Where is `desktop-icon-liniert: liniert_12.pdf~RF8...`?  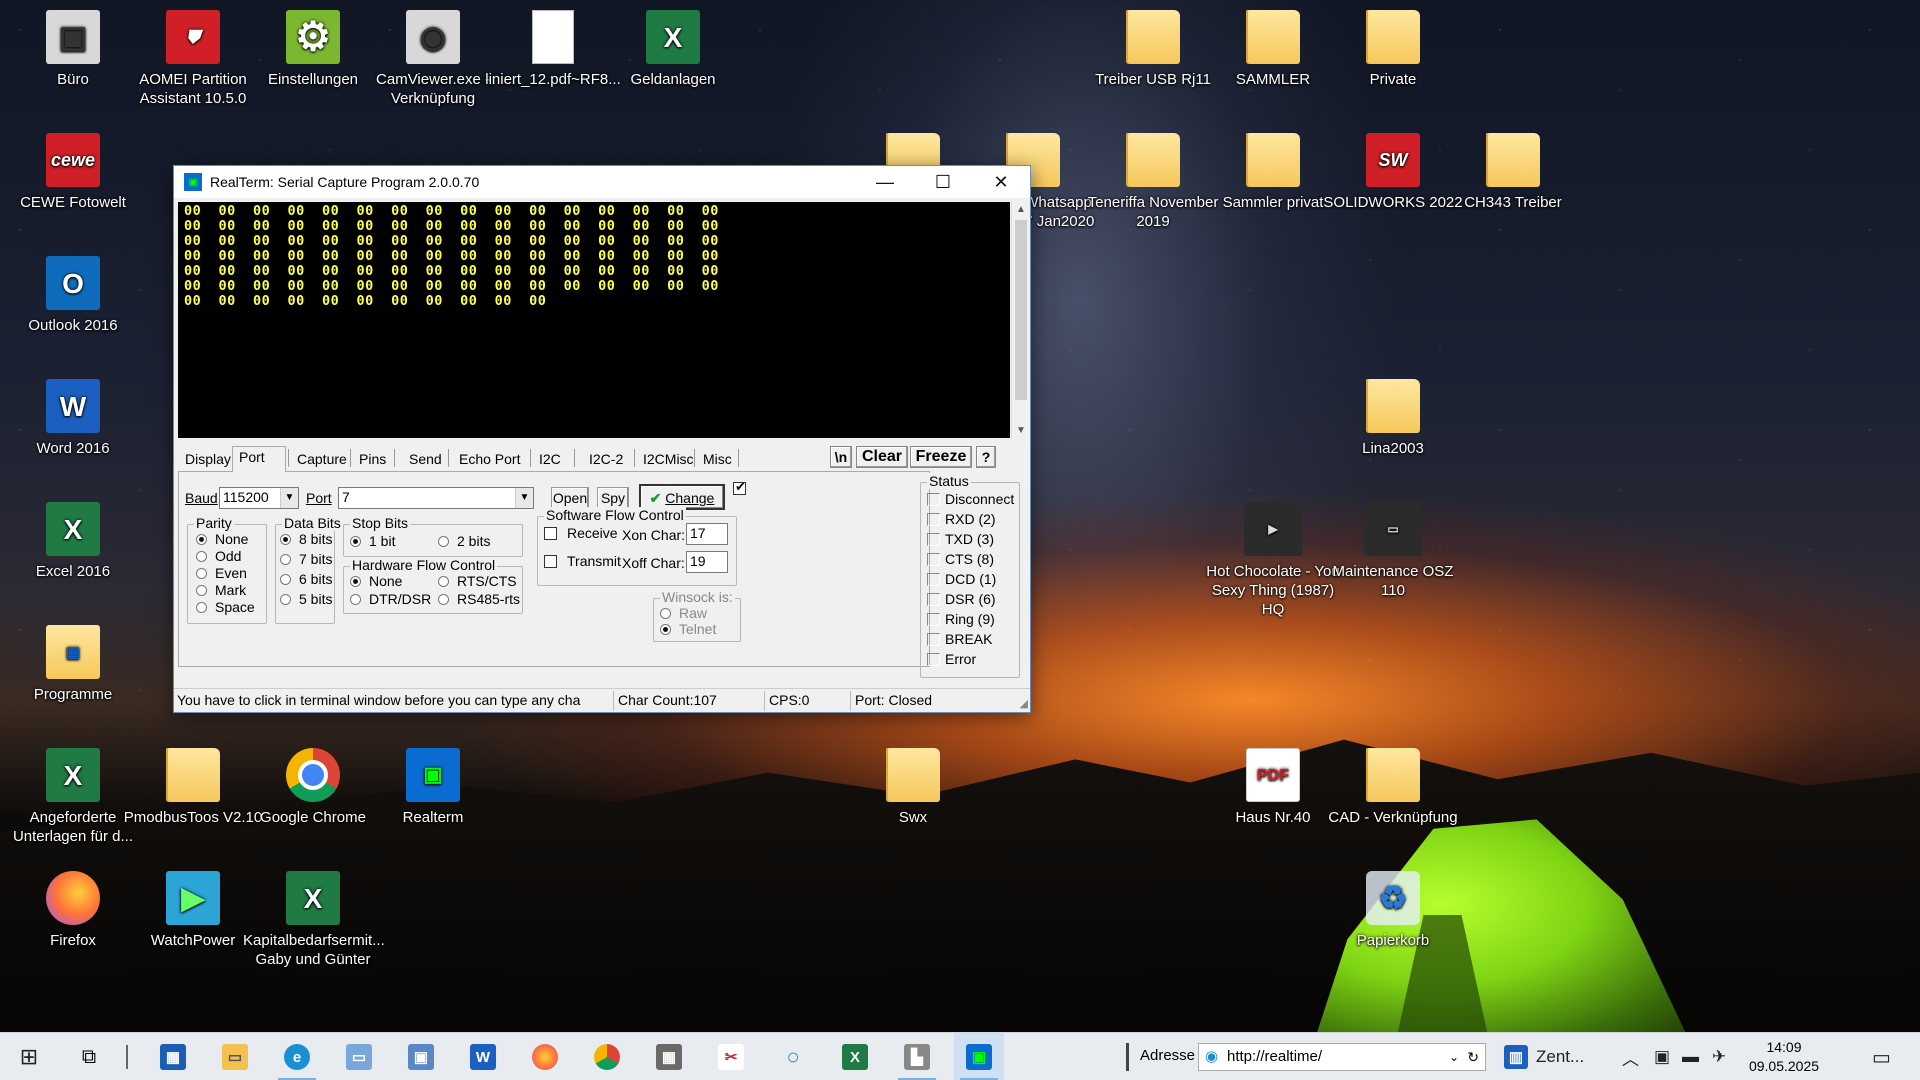 desktop-icon-liniert: liniert_12.pdf~RF8... is located at coordinates (553, 45).